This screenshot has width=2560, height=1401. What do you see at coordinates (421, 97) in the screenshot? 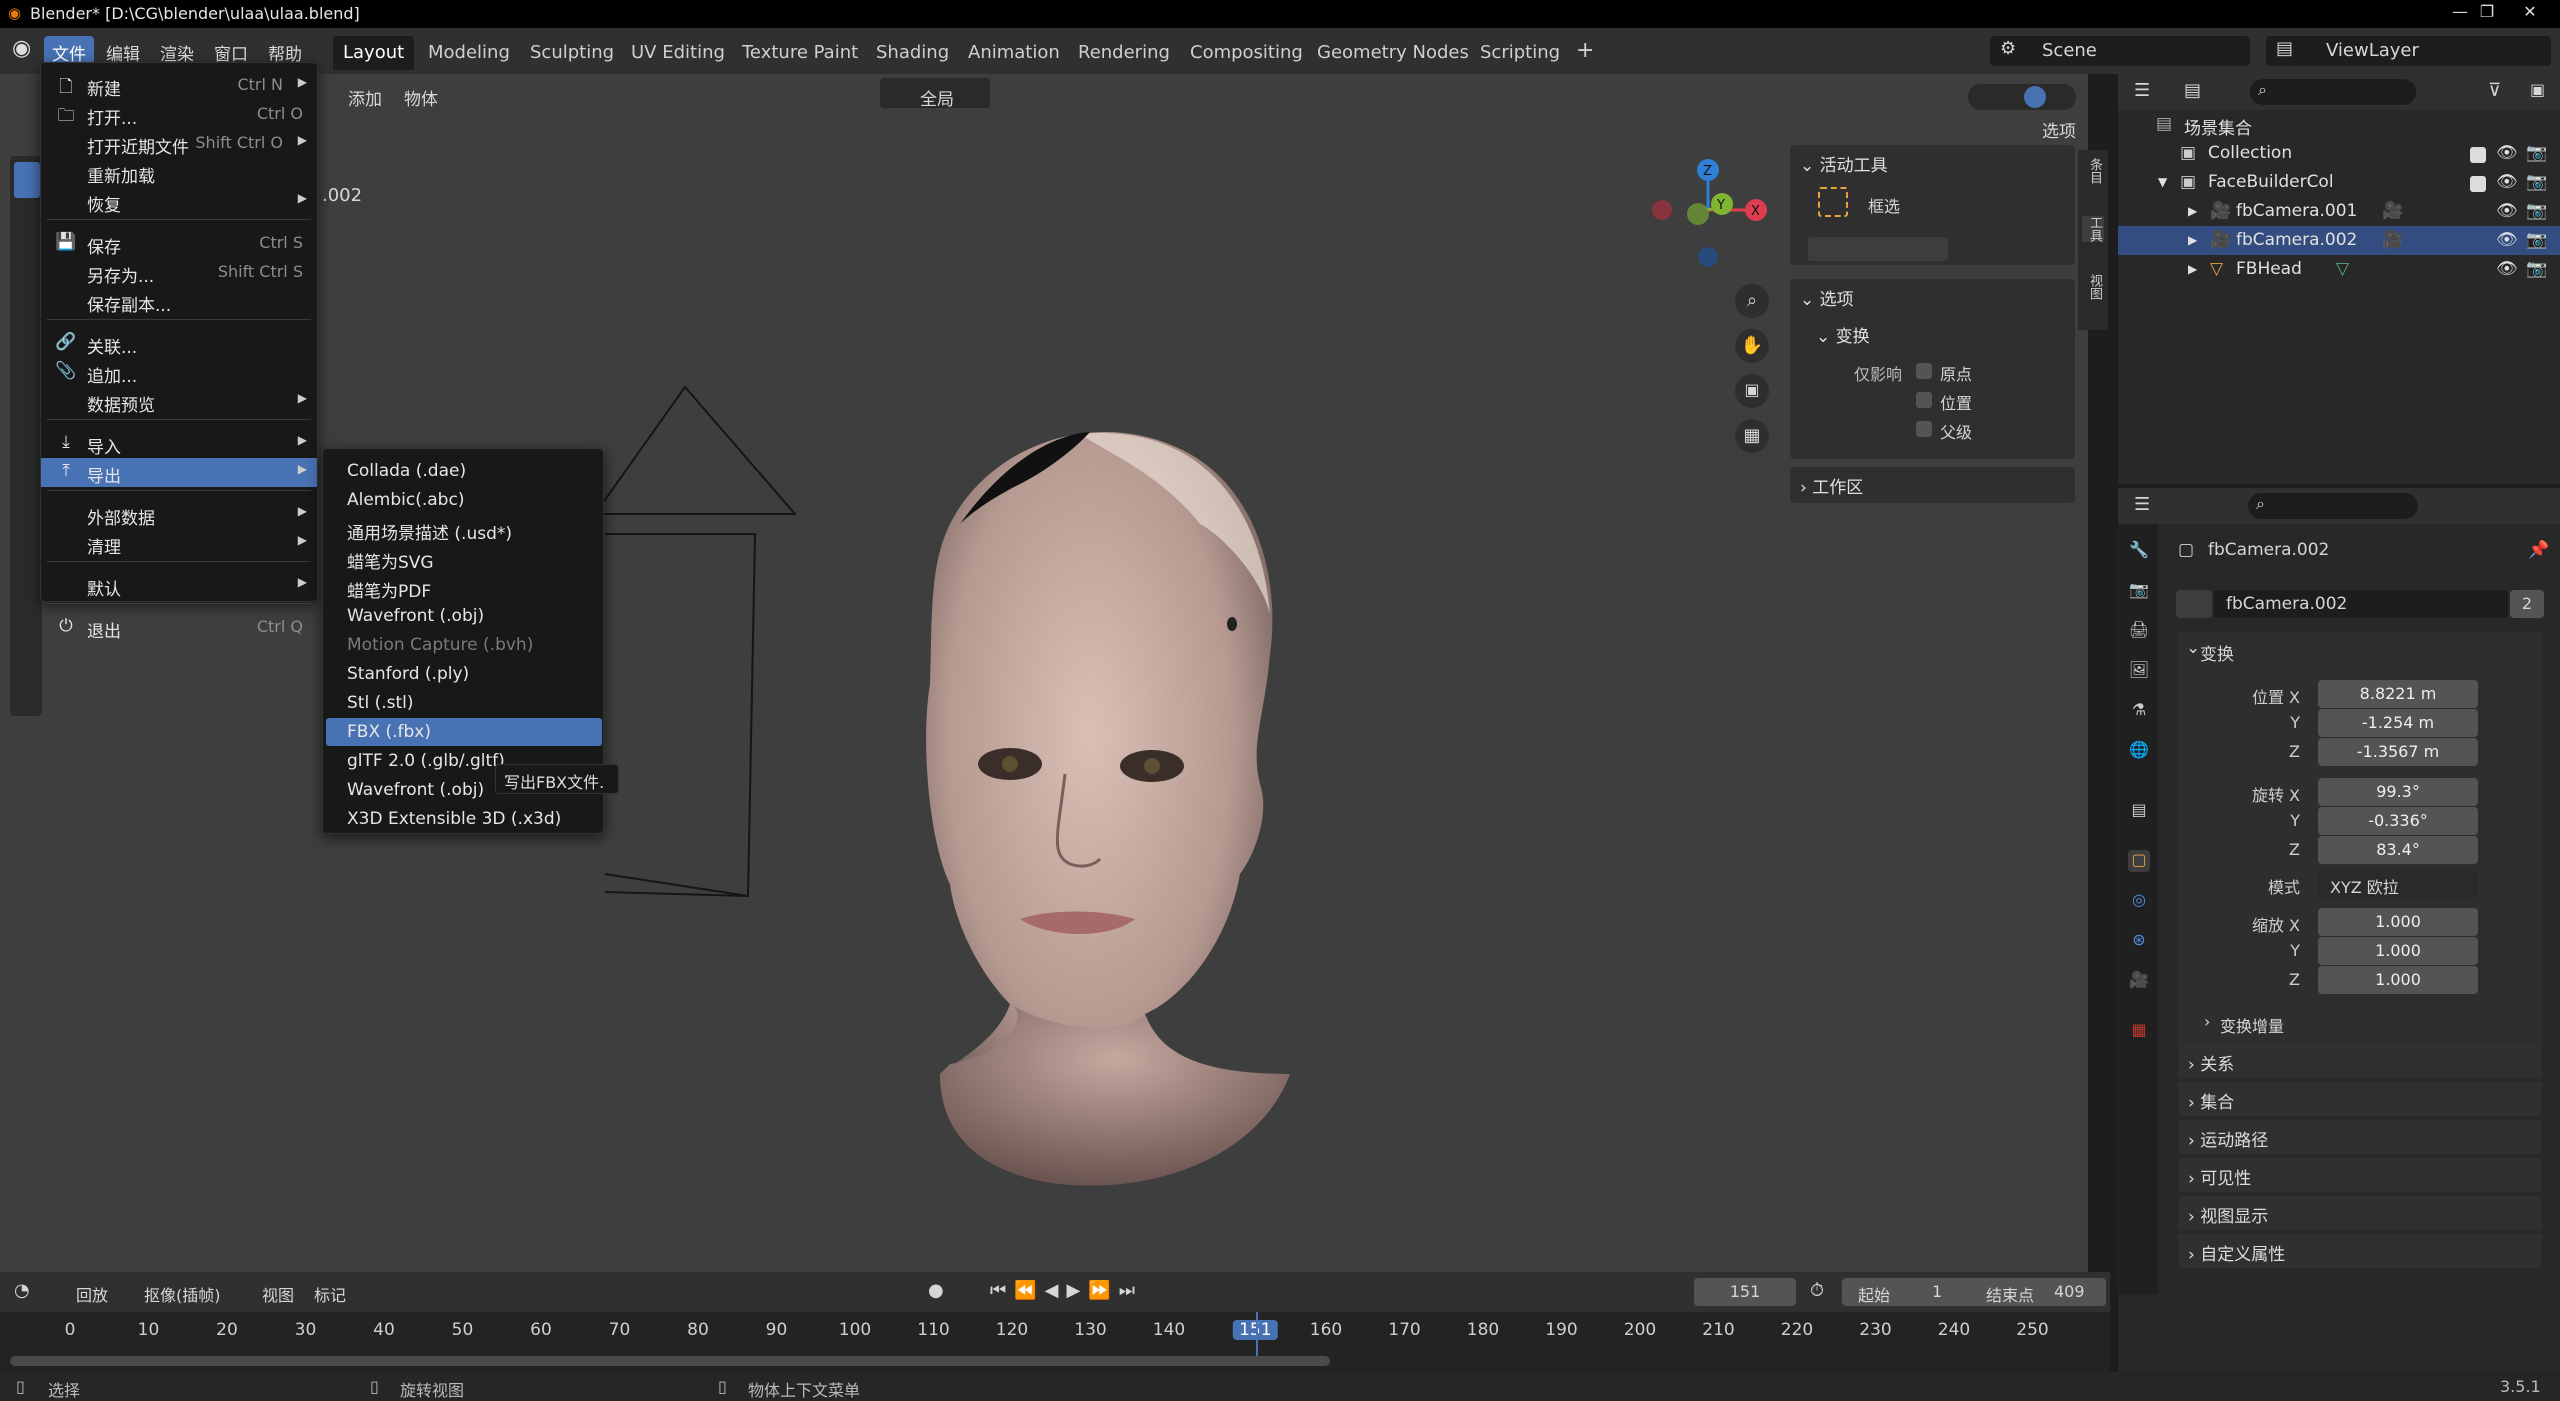
I see `object-menu: 物体` at bounding box center [421, 97].